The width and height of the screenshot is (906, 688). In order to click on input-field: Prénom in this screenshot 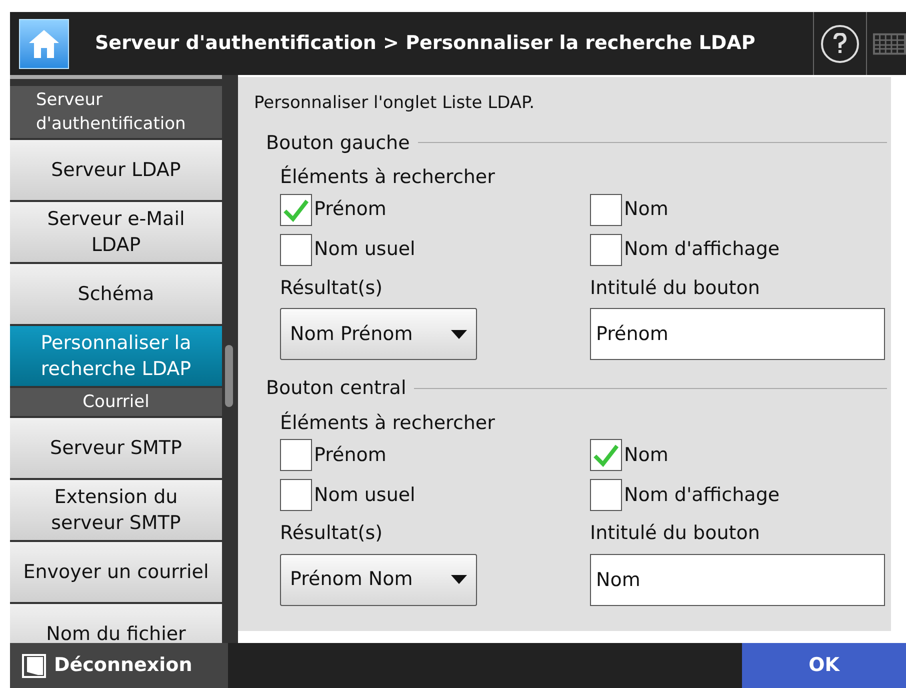, I will do `click(737, 334)`.